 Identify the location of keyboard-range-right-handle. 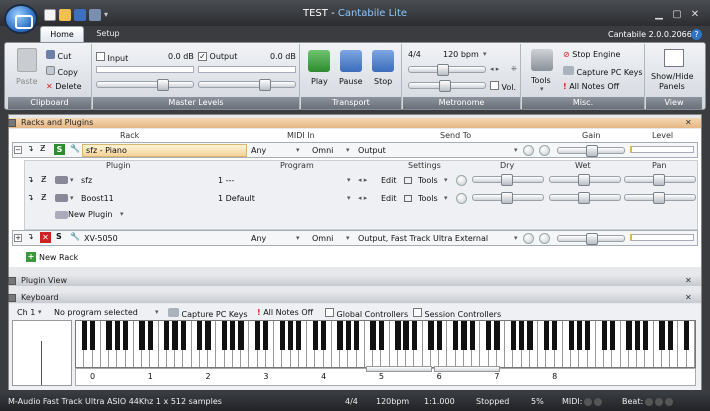
(467, 369).